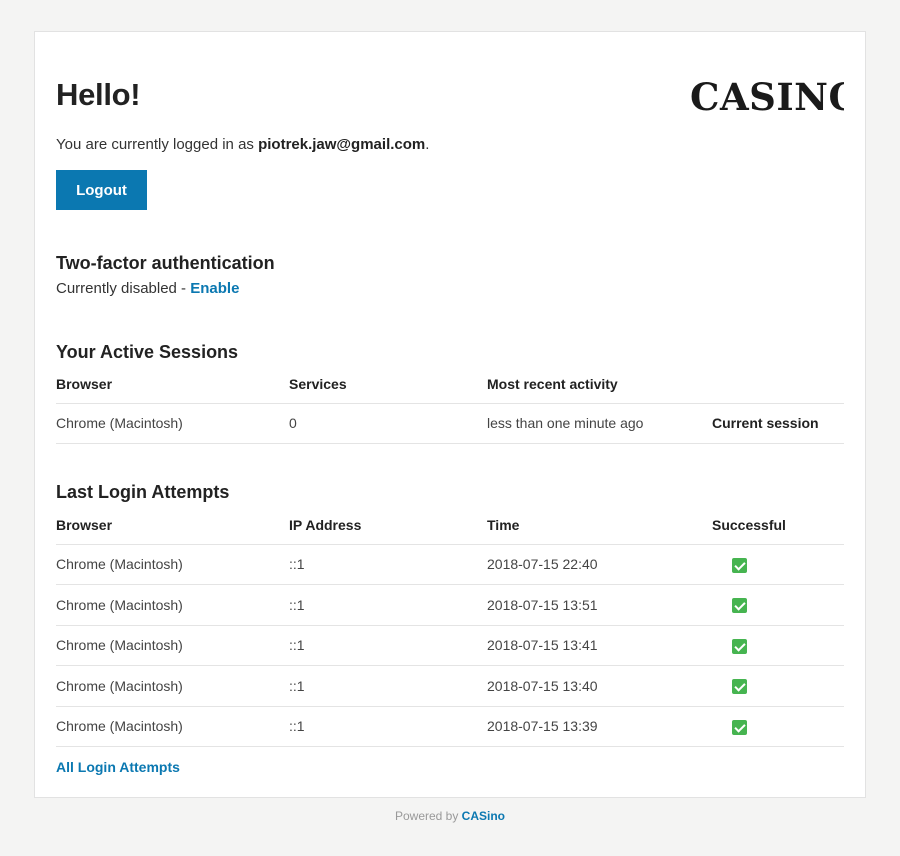 Image resolution: width=900 pixels, height=856 pixels. Describe the element at coordinates (599, 423) in the screenshot. I see `session-activity: less than one minute ago` at that location.